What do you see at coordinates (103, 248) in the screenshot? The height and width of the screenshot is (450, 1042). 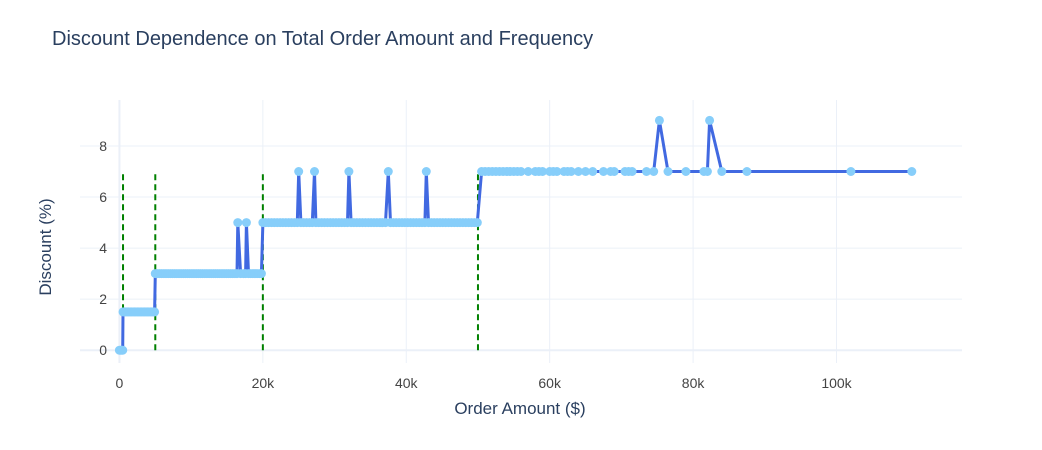 I see `y-tick-label: 4` at bounding box center [103, 248].